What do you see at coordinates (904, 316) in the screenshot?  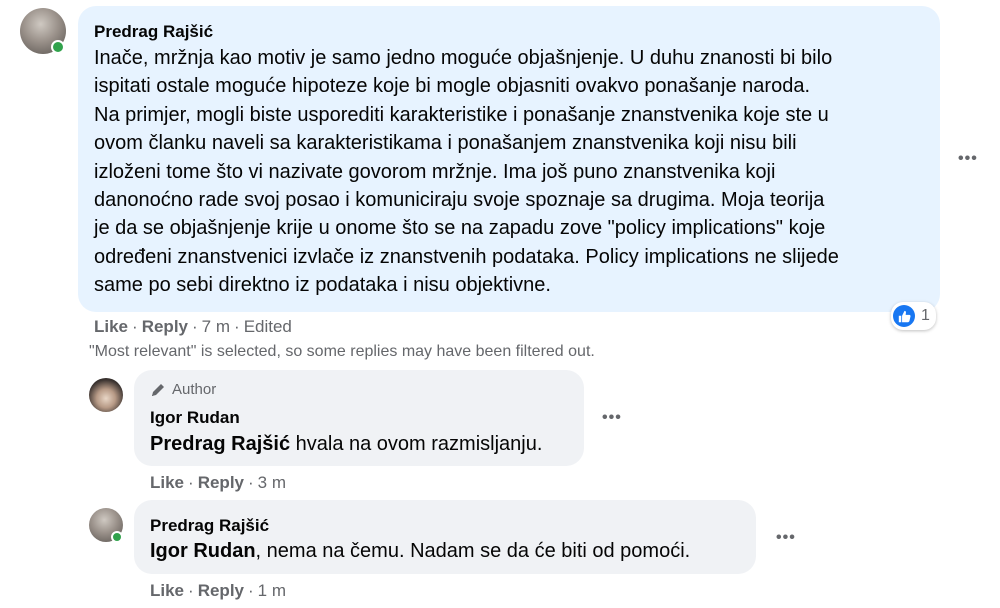 I see `like-reaction-icon` at bounding box center [904, 316].